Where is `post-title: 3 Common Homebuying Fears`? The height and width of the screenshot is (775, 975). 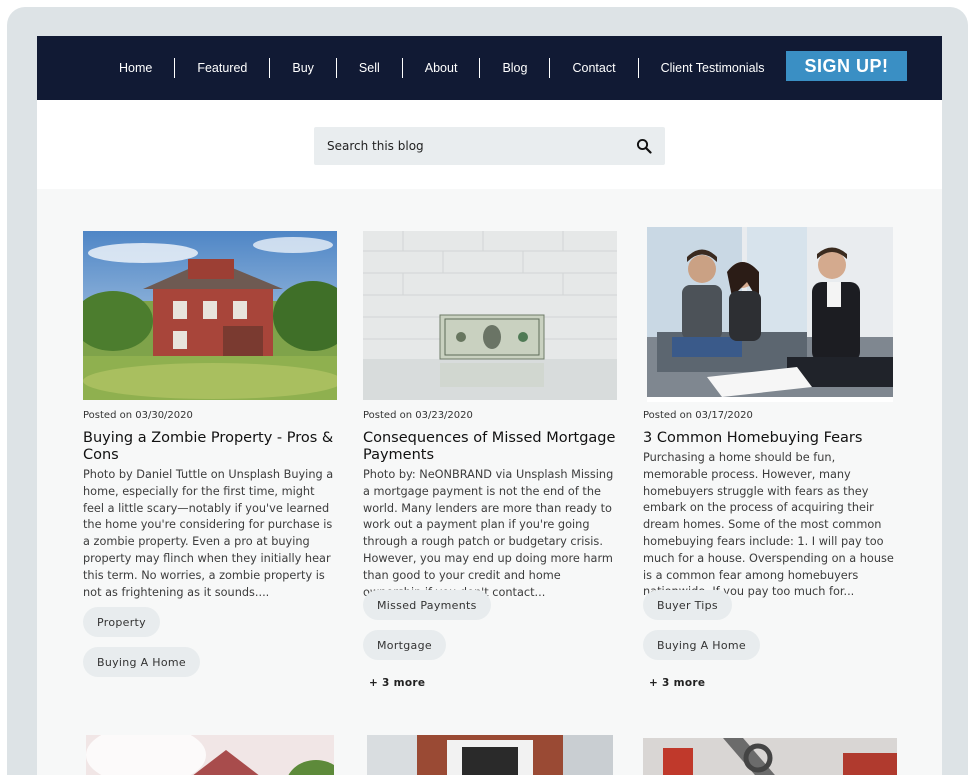
post-title: 3 Common Homebuying Fears is located at coordinates (773, 438).